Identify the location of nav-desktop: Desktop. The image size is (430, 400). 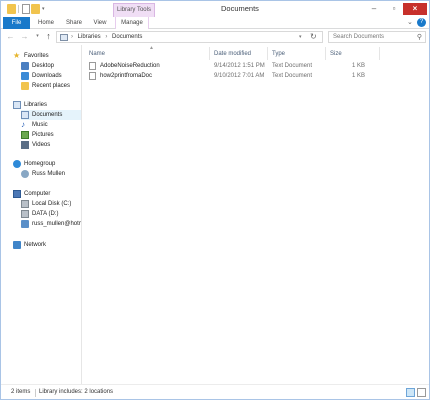
(51, 66).